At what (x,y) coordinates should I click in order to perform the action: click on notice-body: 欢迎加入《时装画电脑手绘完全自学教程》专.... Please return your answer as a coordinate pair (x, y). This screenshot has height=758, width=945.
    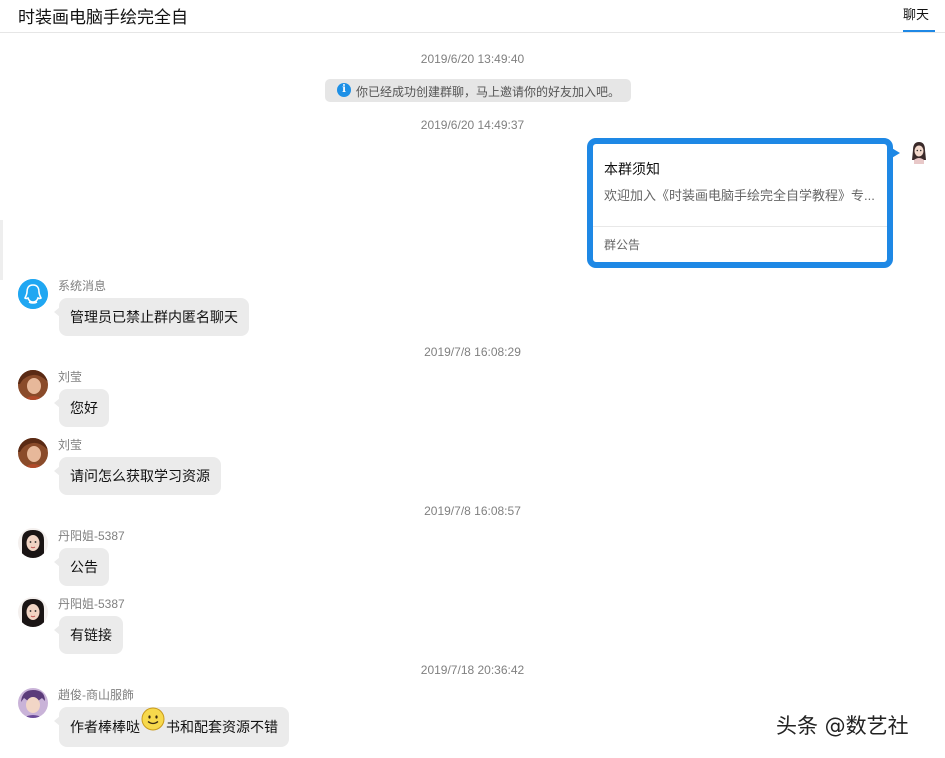
    Looking at the image, I should click on (739, 195).